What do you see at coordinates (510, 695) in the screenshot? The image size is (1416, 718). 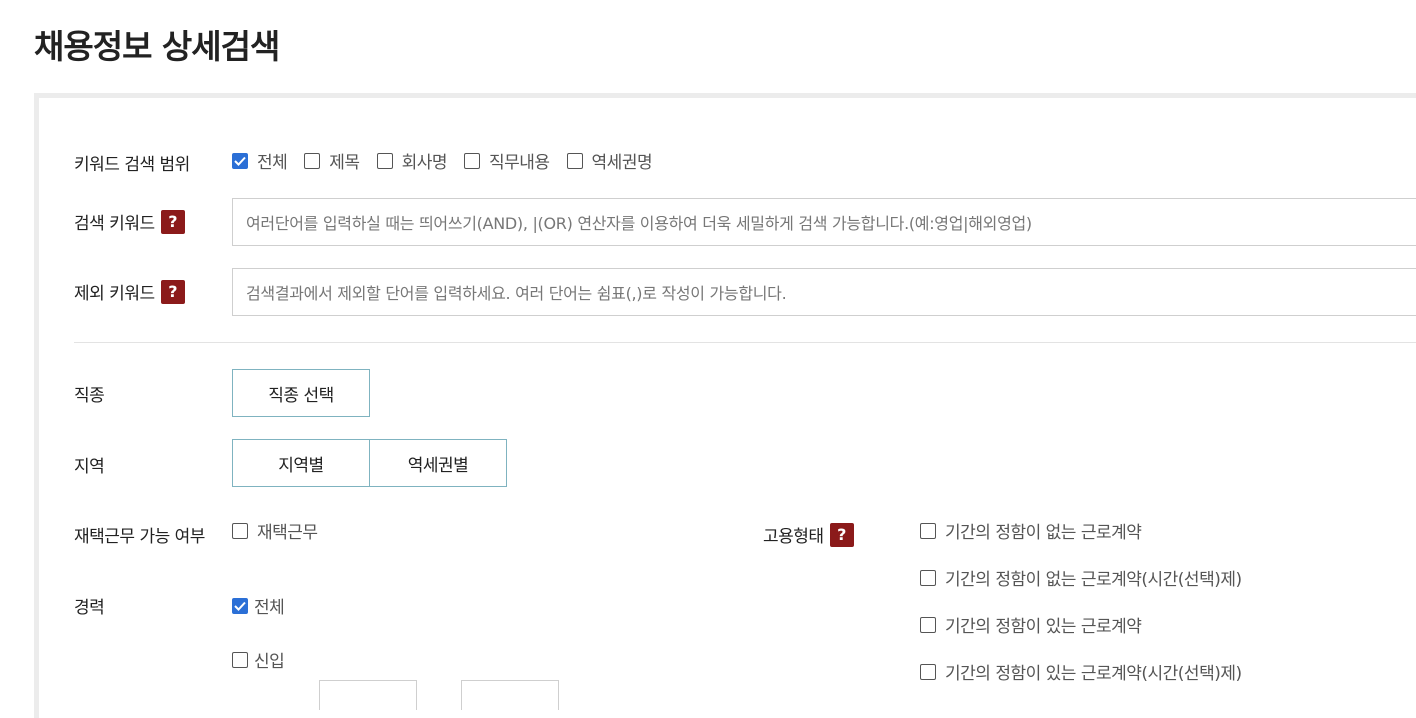 I see `career-max-years-input` at bounding box center [510, 695].